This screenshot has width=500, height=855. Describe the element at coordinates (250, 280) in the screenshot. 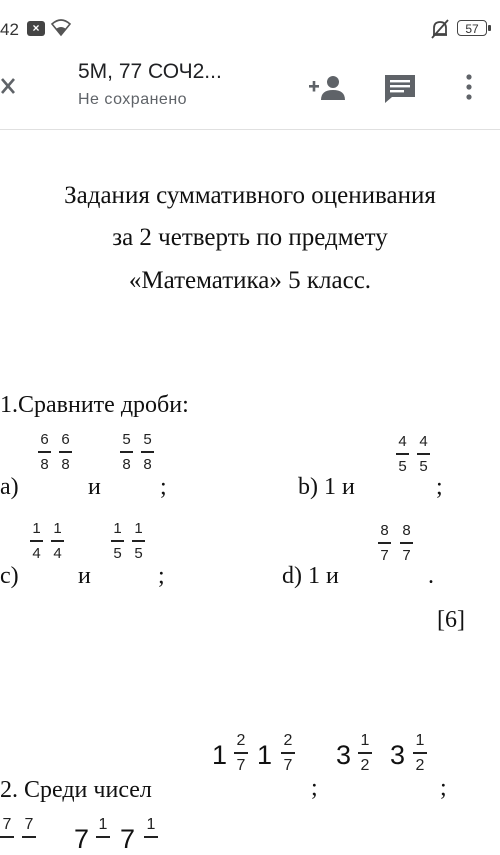

I see `heading-line-3: «Математика» 5 класс.` at that location.